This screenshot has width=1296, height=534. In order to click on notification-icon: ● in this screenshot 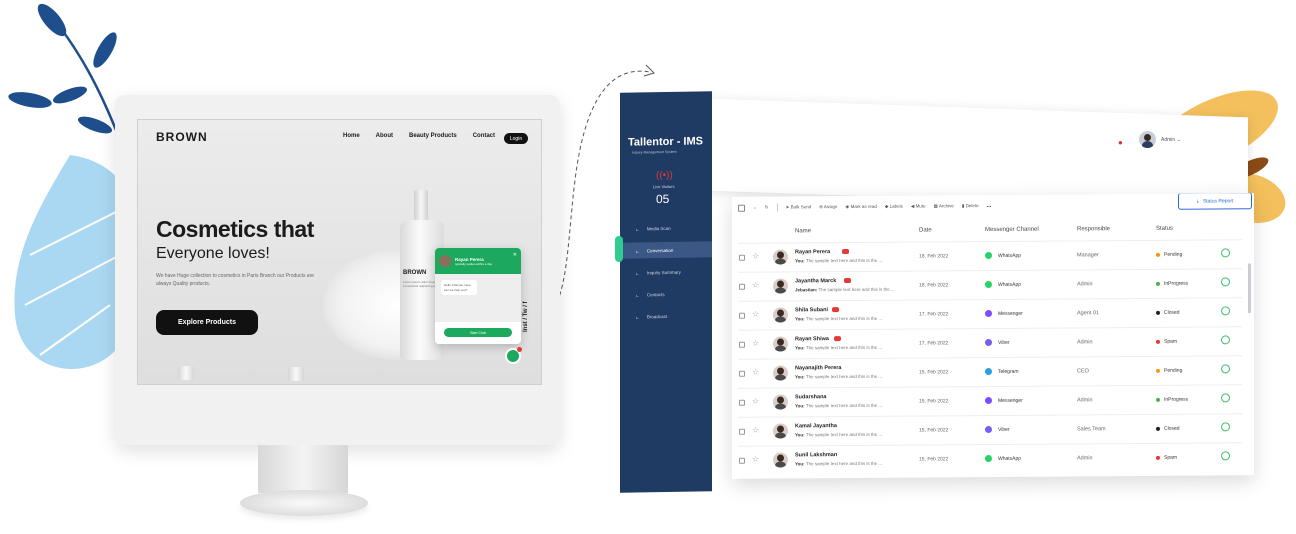, I will do `click(1120, 142)`.